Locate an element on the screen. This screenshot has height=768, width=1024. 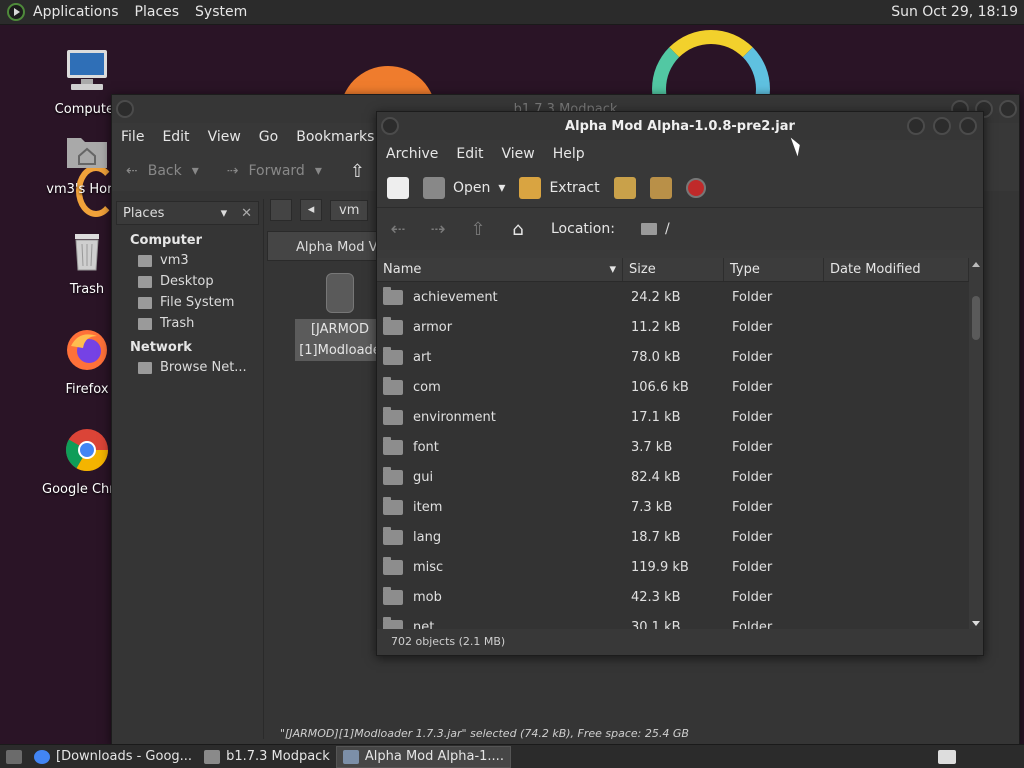
scroll-thumb is located at coordinates (976, 318).